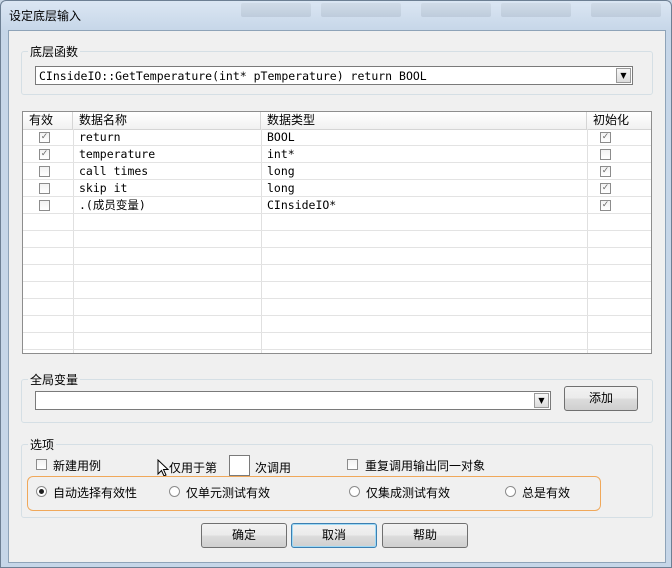 The image size is (672, 568). I want to click on column-header-init: 初始化, so click(619, 120).